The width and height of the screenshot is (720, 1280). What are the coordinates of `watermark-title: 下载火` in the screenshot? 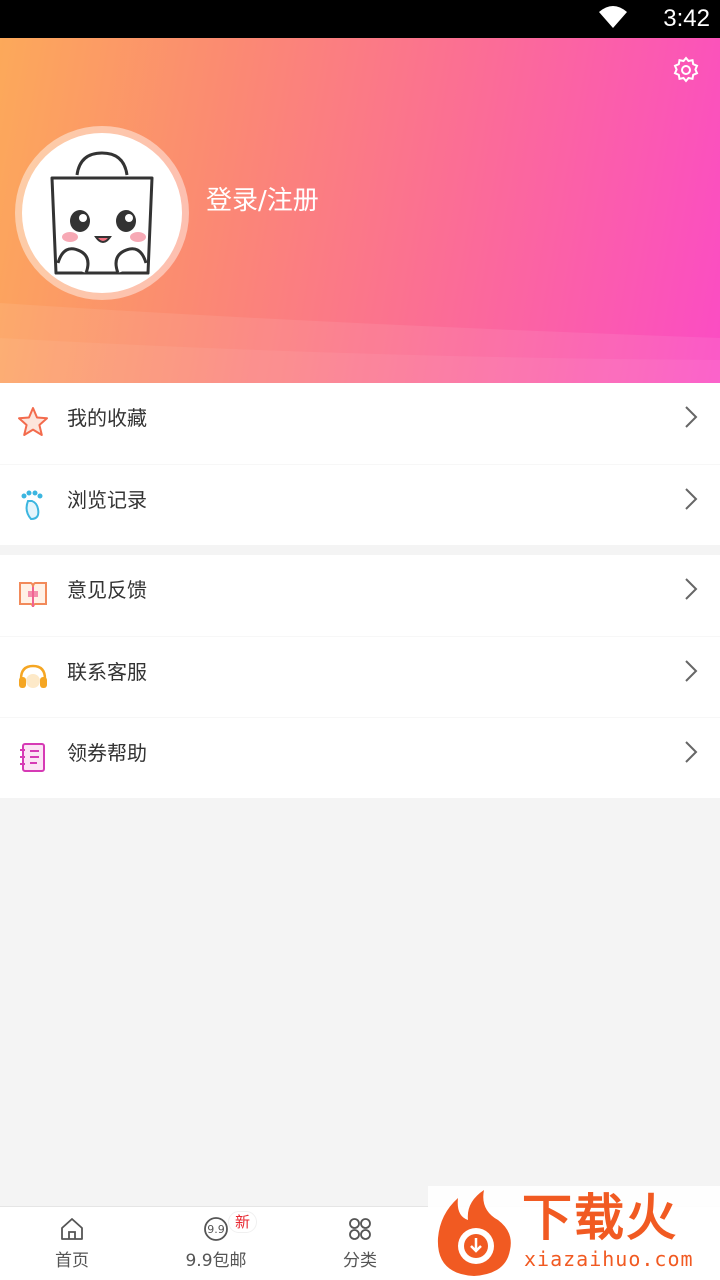 It's located at (600, 1218).